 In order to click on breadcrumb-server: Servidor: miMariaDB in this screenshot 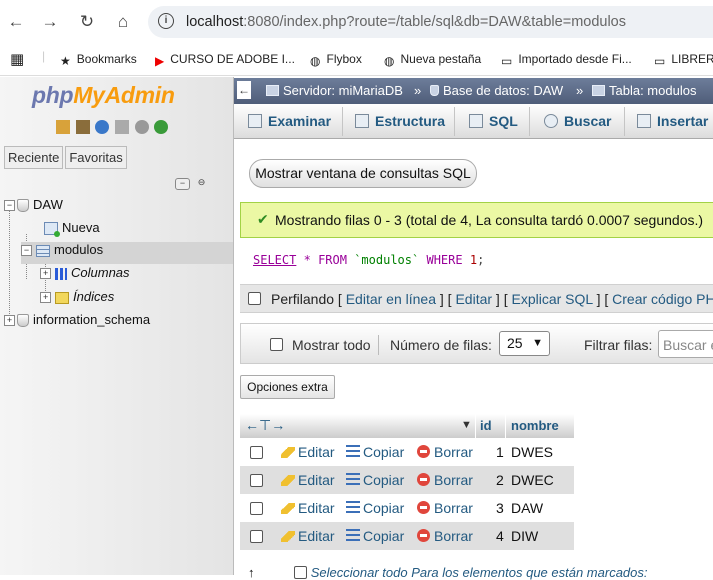, I will do `click(334, 90)`.